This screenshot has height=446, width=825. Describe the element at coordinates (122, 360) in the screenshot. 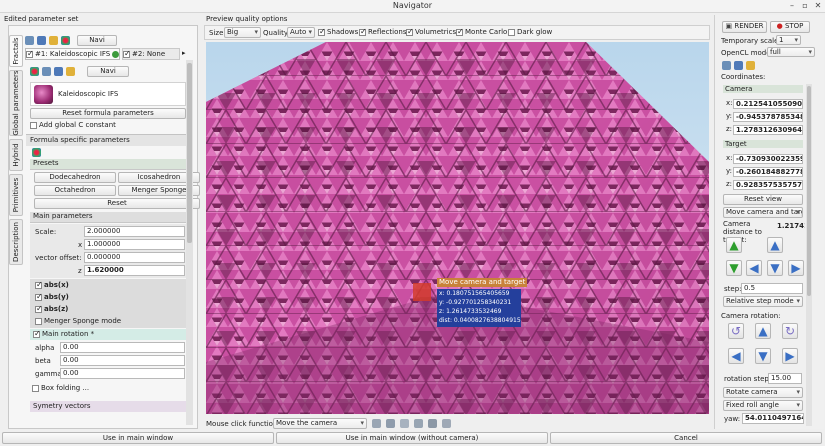

I see `beta-field: 0.00` at that location.